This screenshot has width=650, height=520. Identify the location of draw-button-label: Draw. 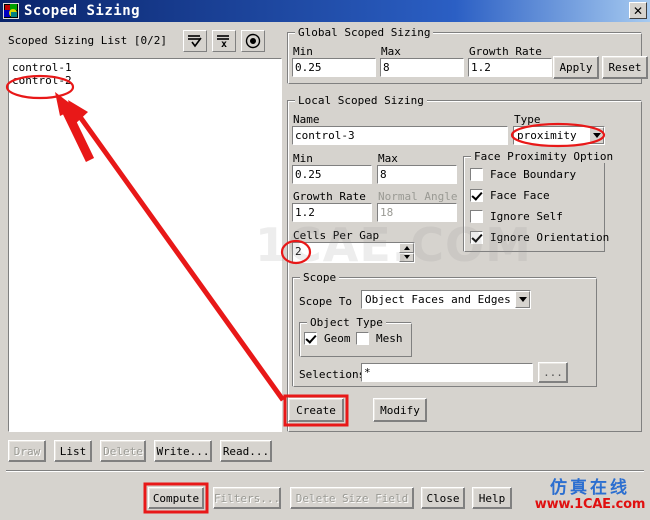
(27, 451).